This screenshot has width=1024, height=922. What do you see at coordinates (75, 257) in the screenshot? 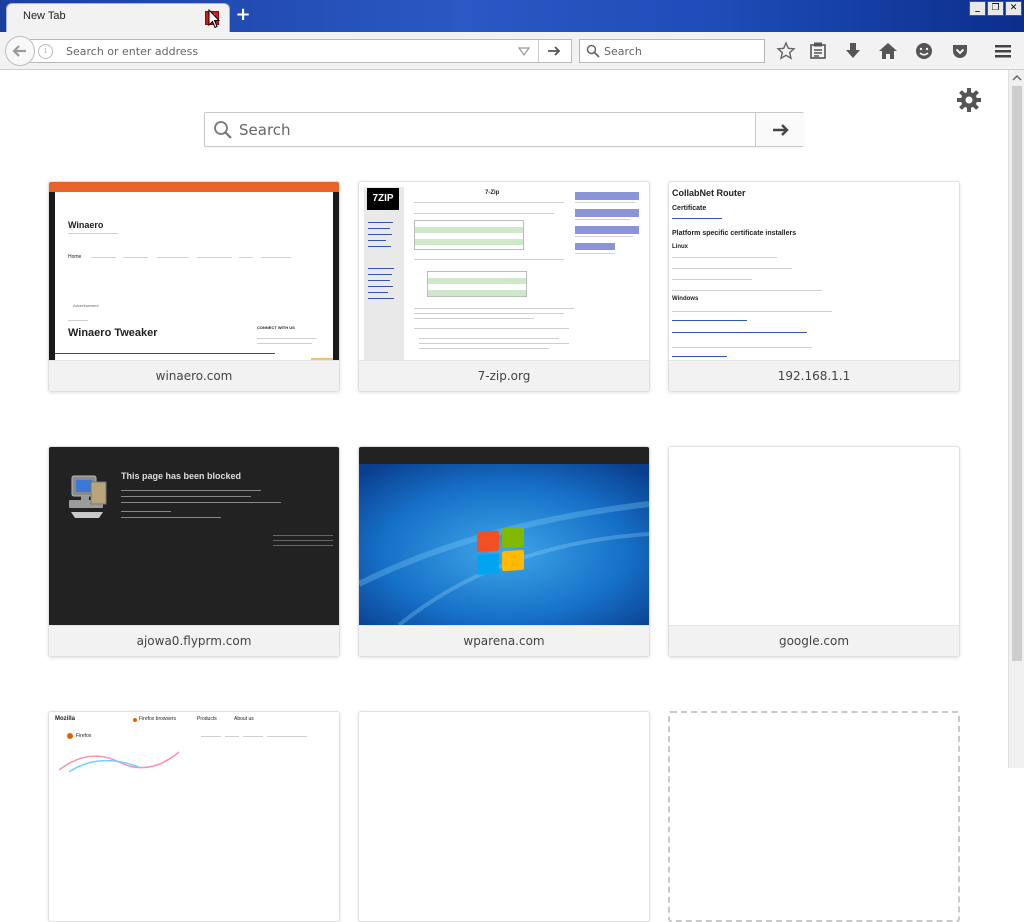
I see `thumb-nav-home: Home` at bounding box center [75, 257].